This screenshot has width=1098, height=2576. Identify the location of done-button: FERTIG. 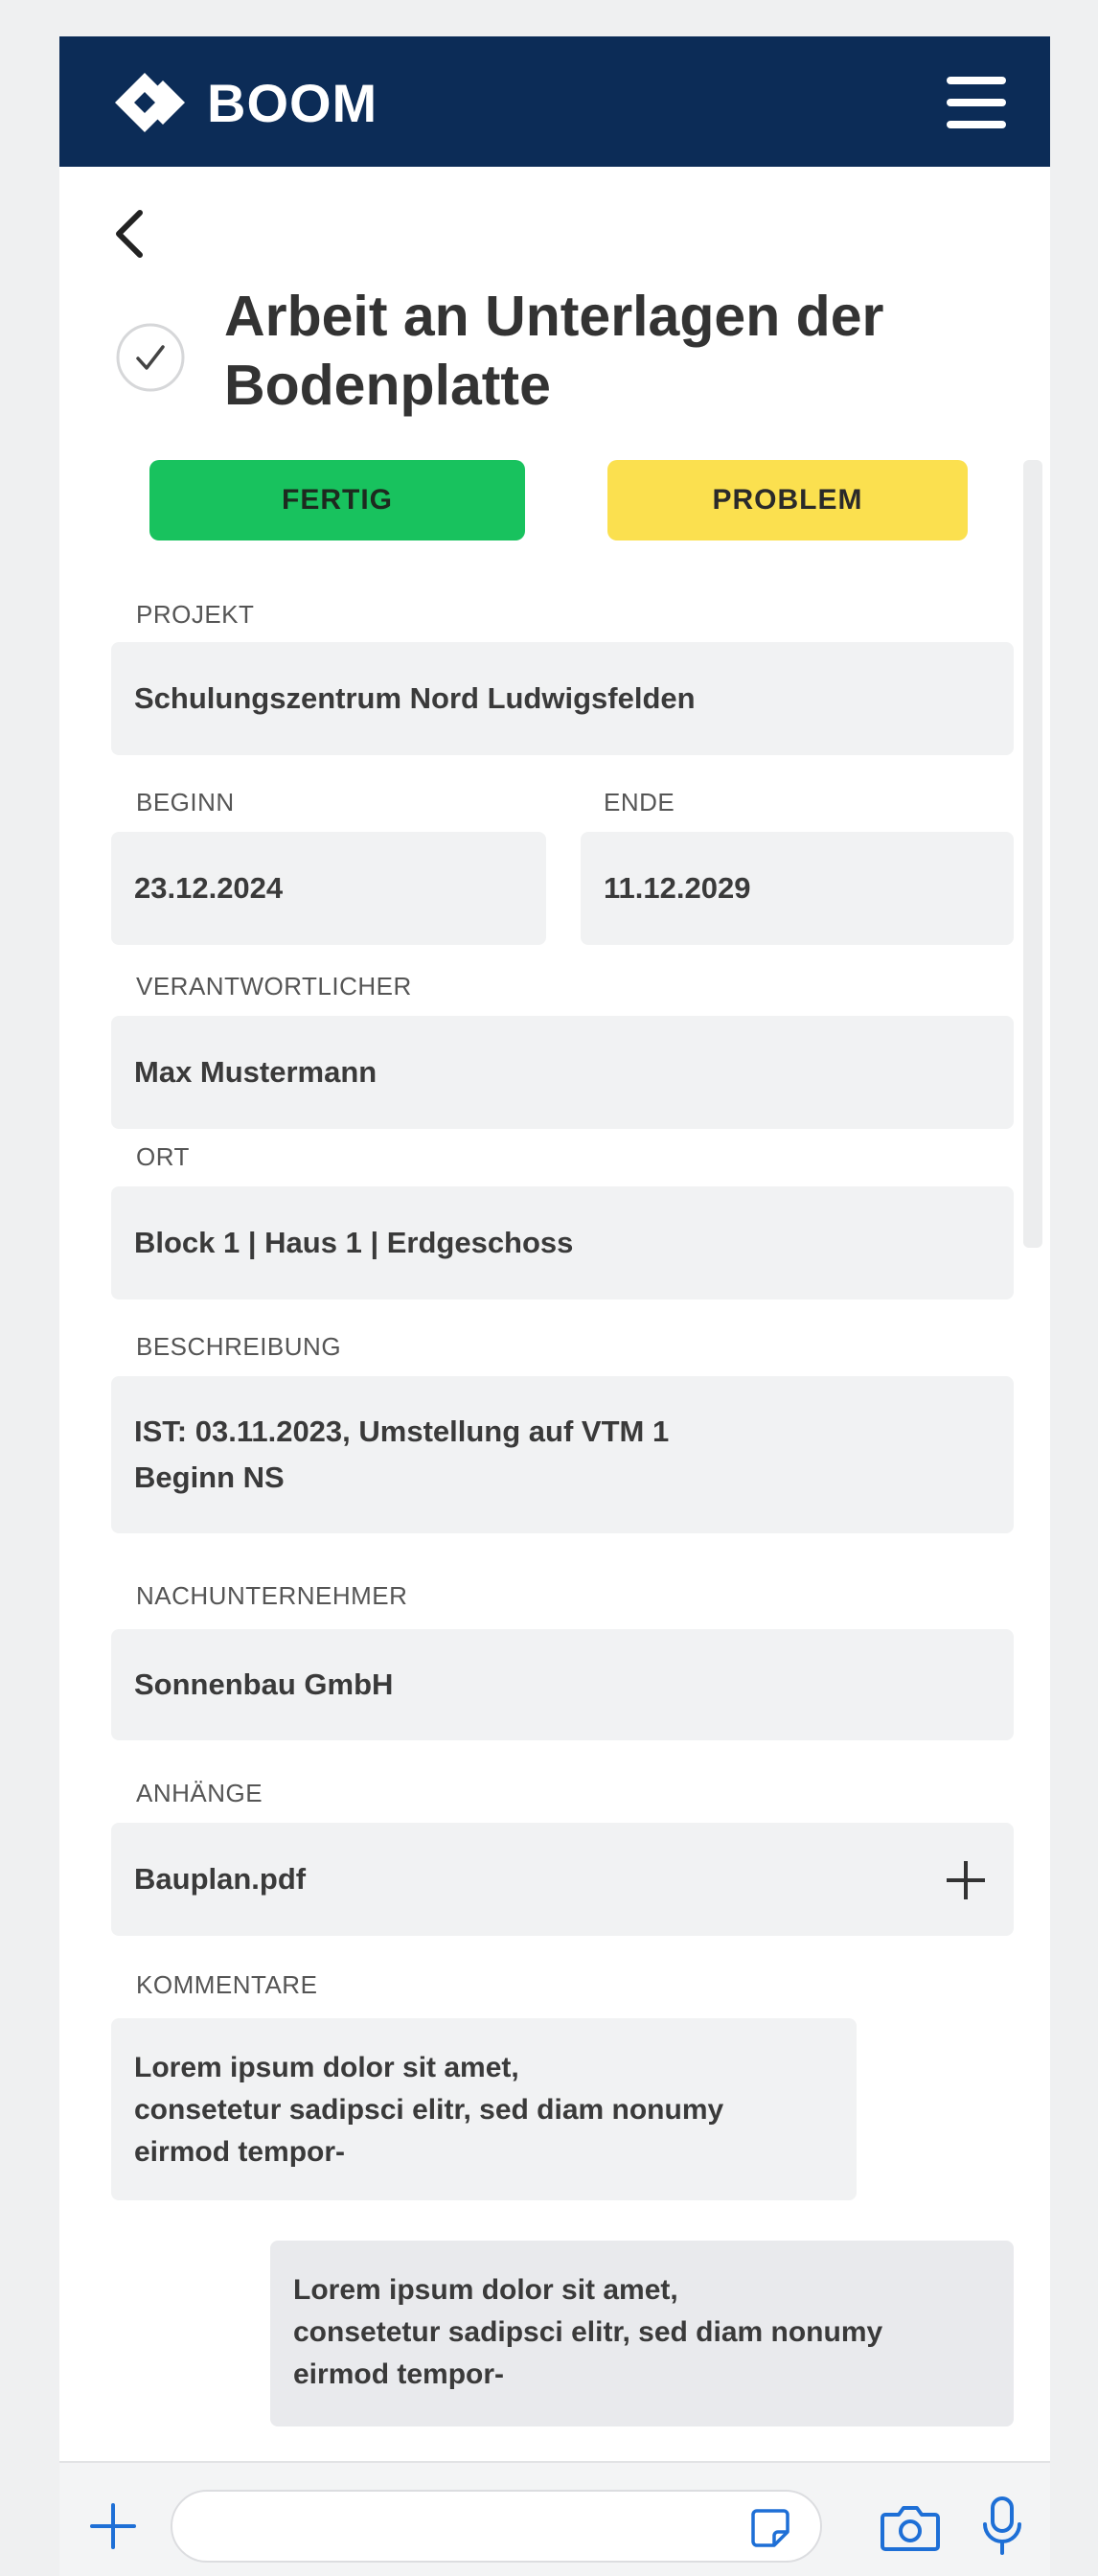
(337, 500).